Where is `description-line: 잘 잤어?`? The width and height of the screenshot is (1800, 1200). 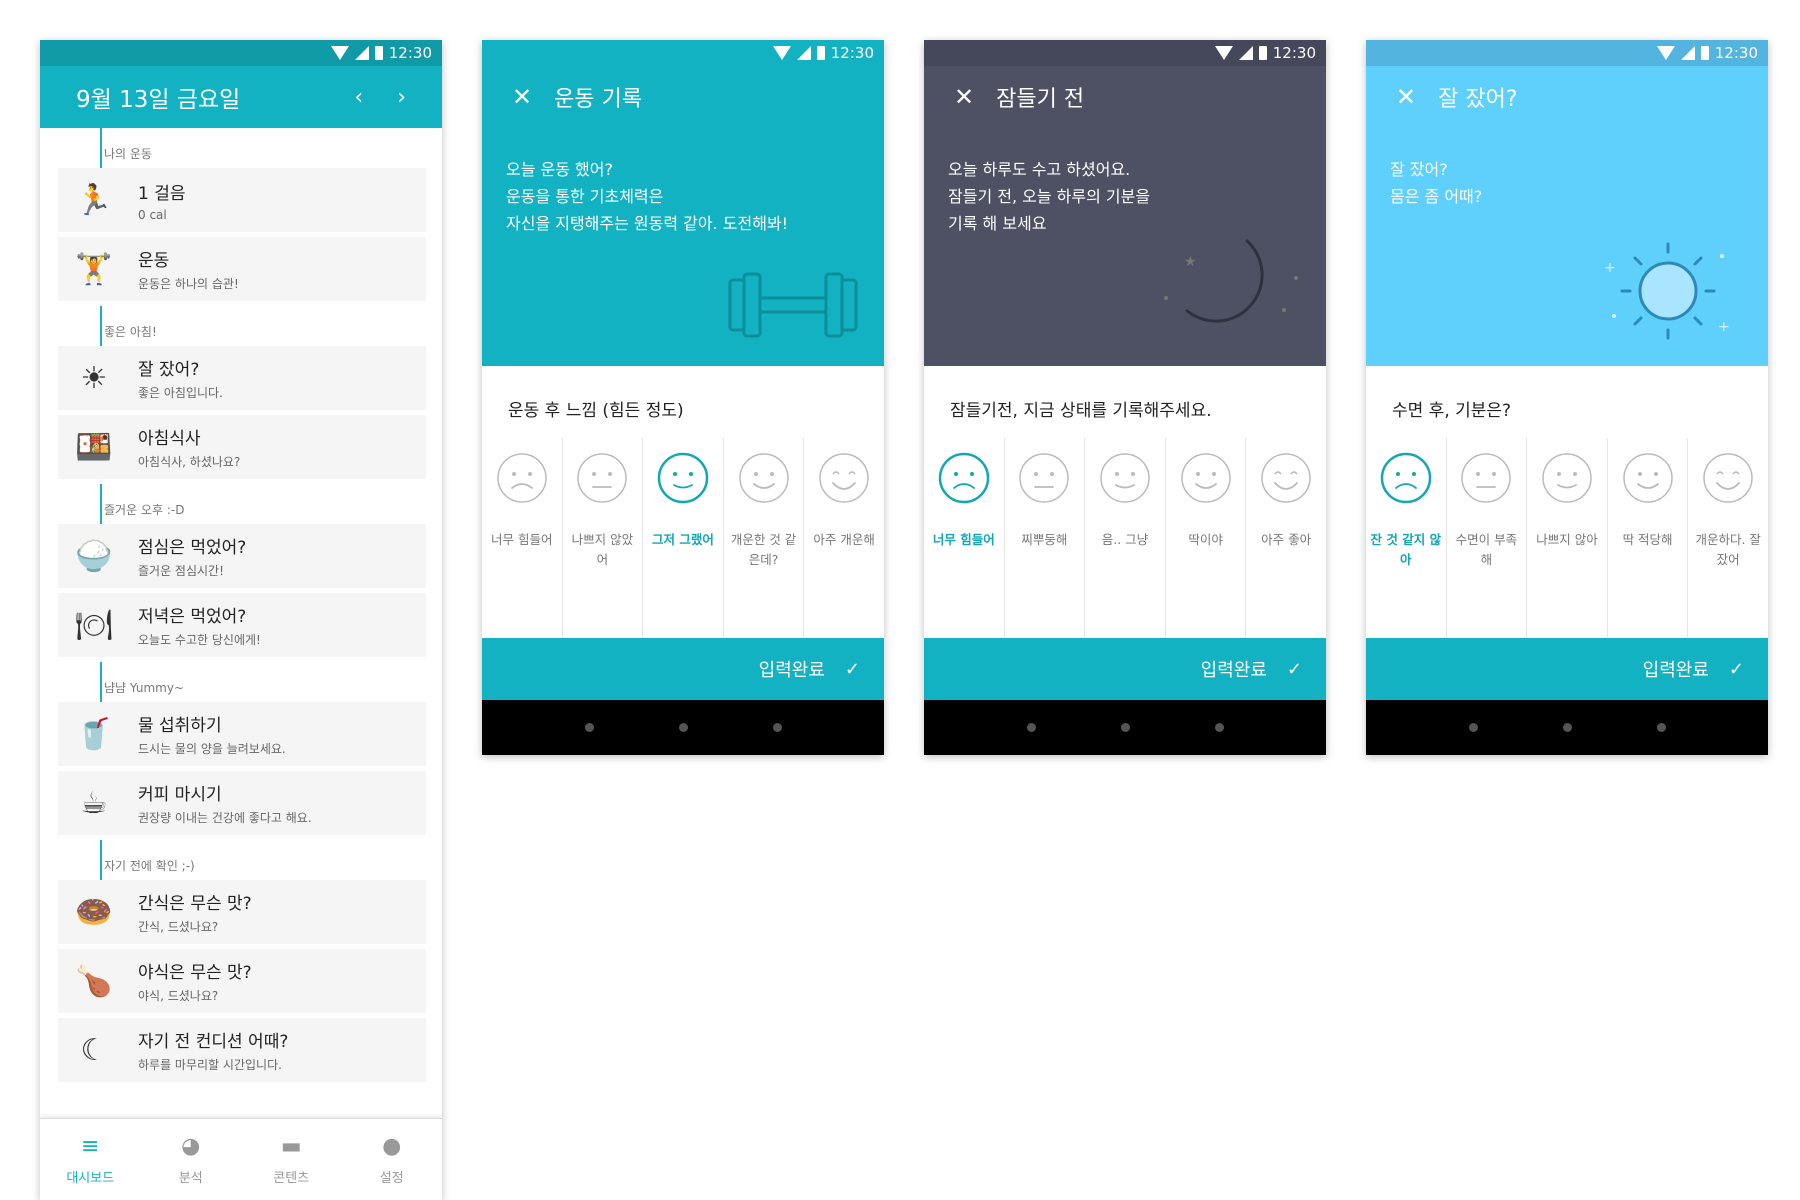
description-line: 잘 잤어? is located at coordinates (1419, 169).